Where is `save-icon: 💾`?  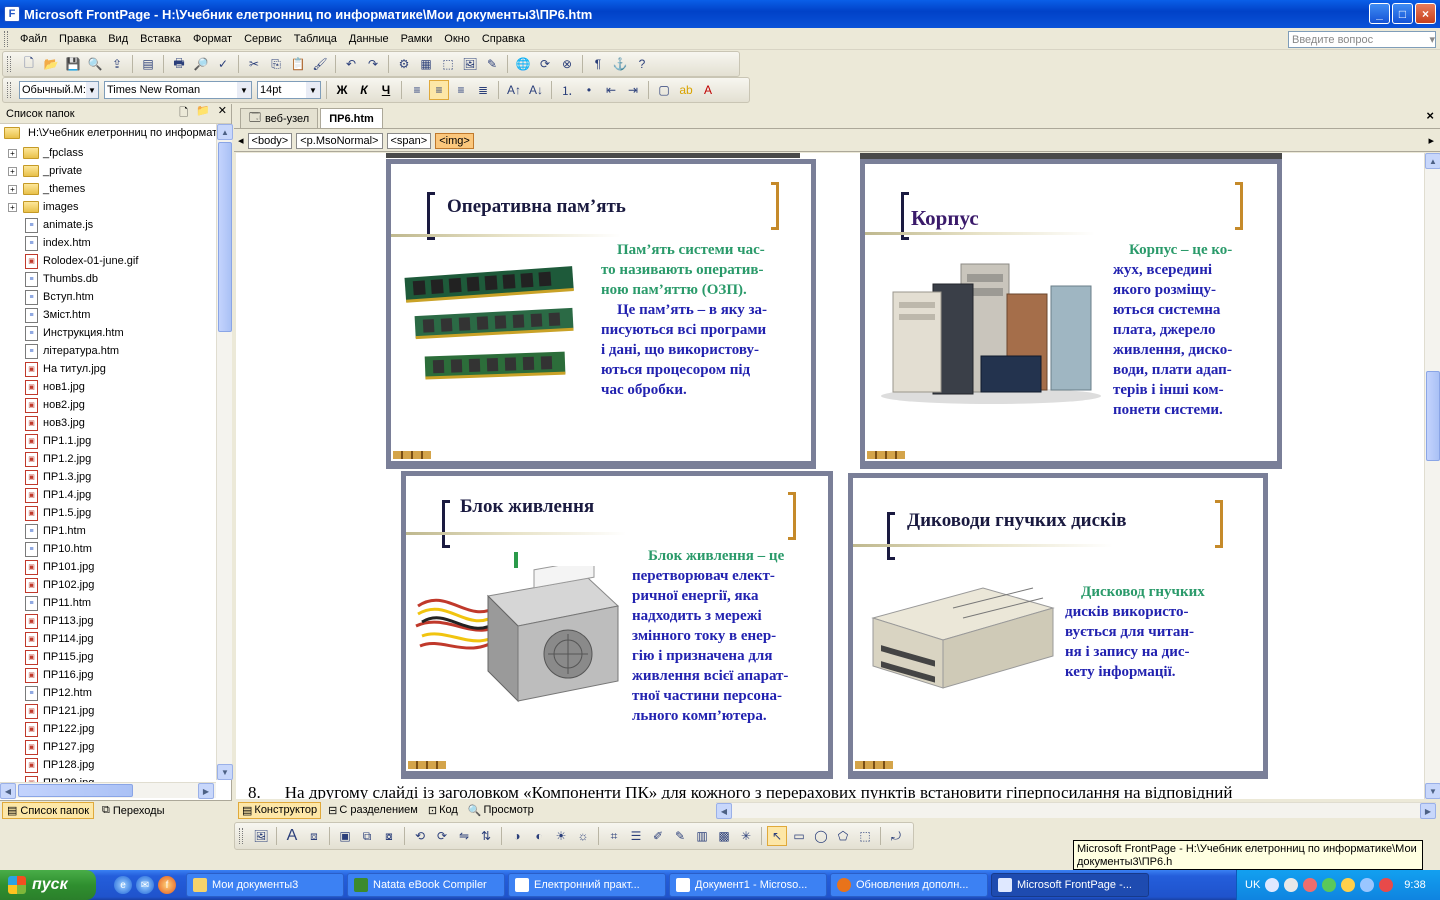
save-icon: 💾 is located at coordinates (73, 64).